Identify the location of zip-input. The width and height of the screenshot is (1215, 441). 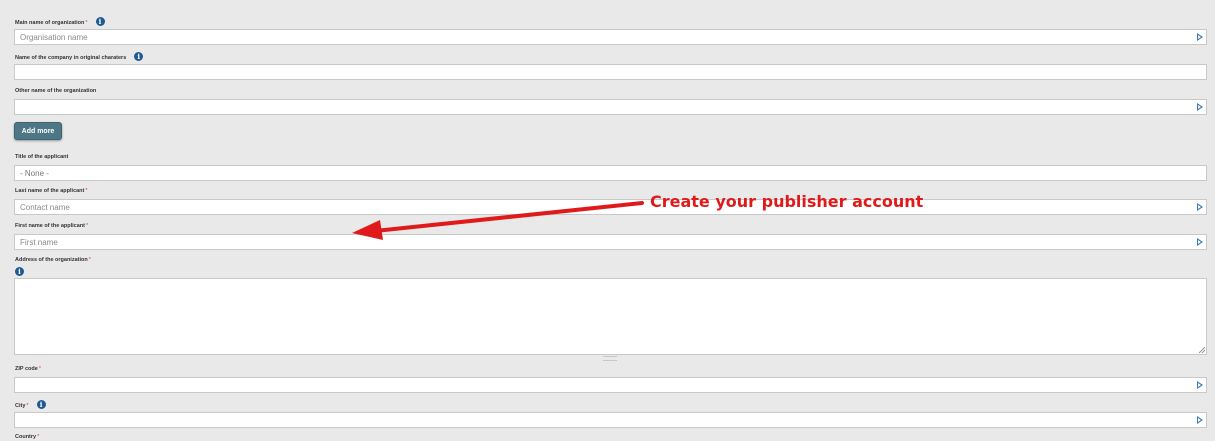
(602, 385).